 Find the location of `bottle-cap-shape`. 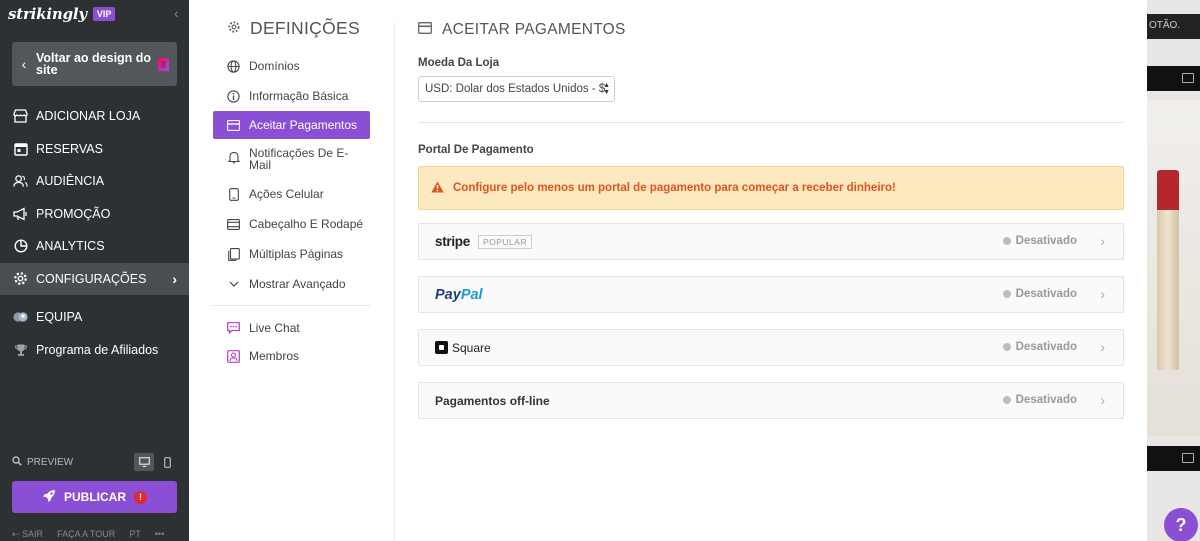

bottle-cap-shape is located at coordinates (1168, 190).